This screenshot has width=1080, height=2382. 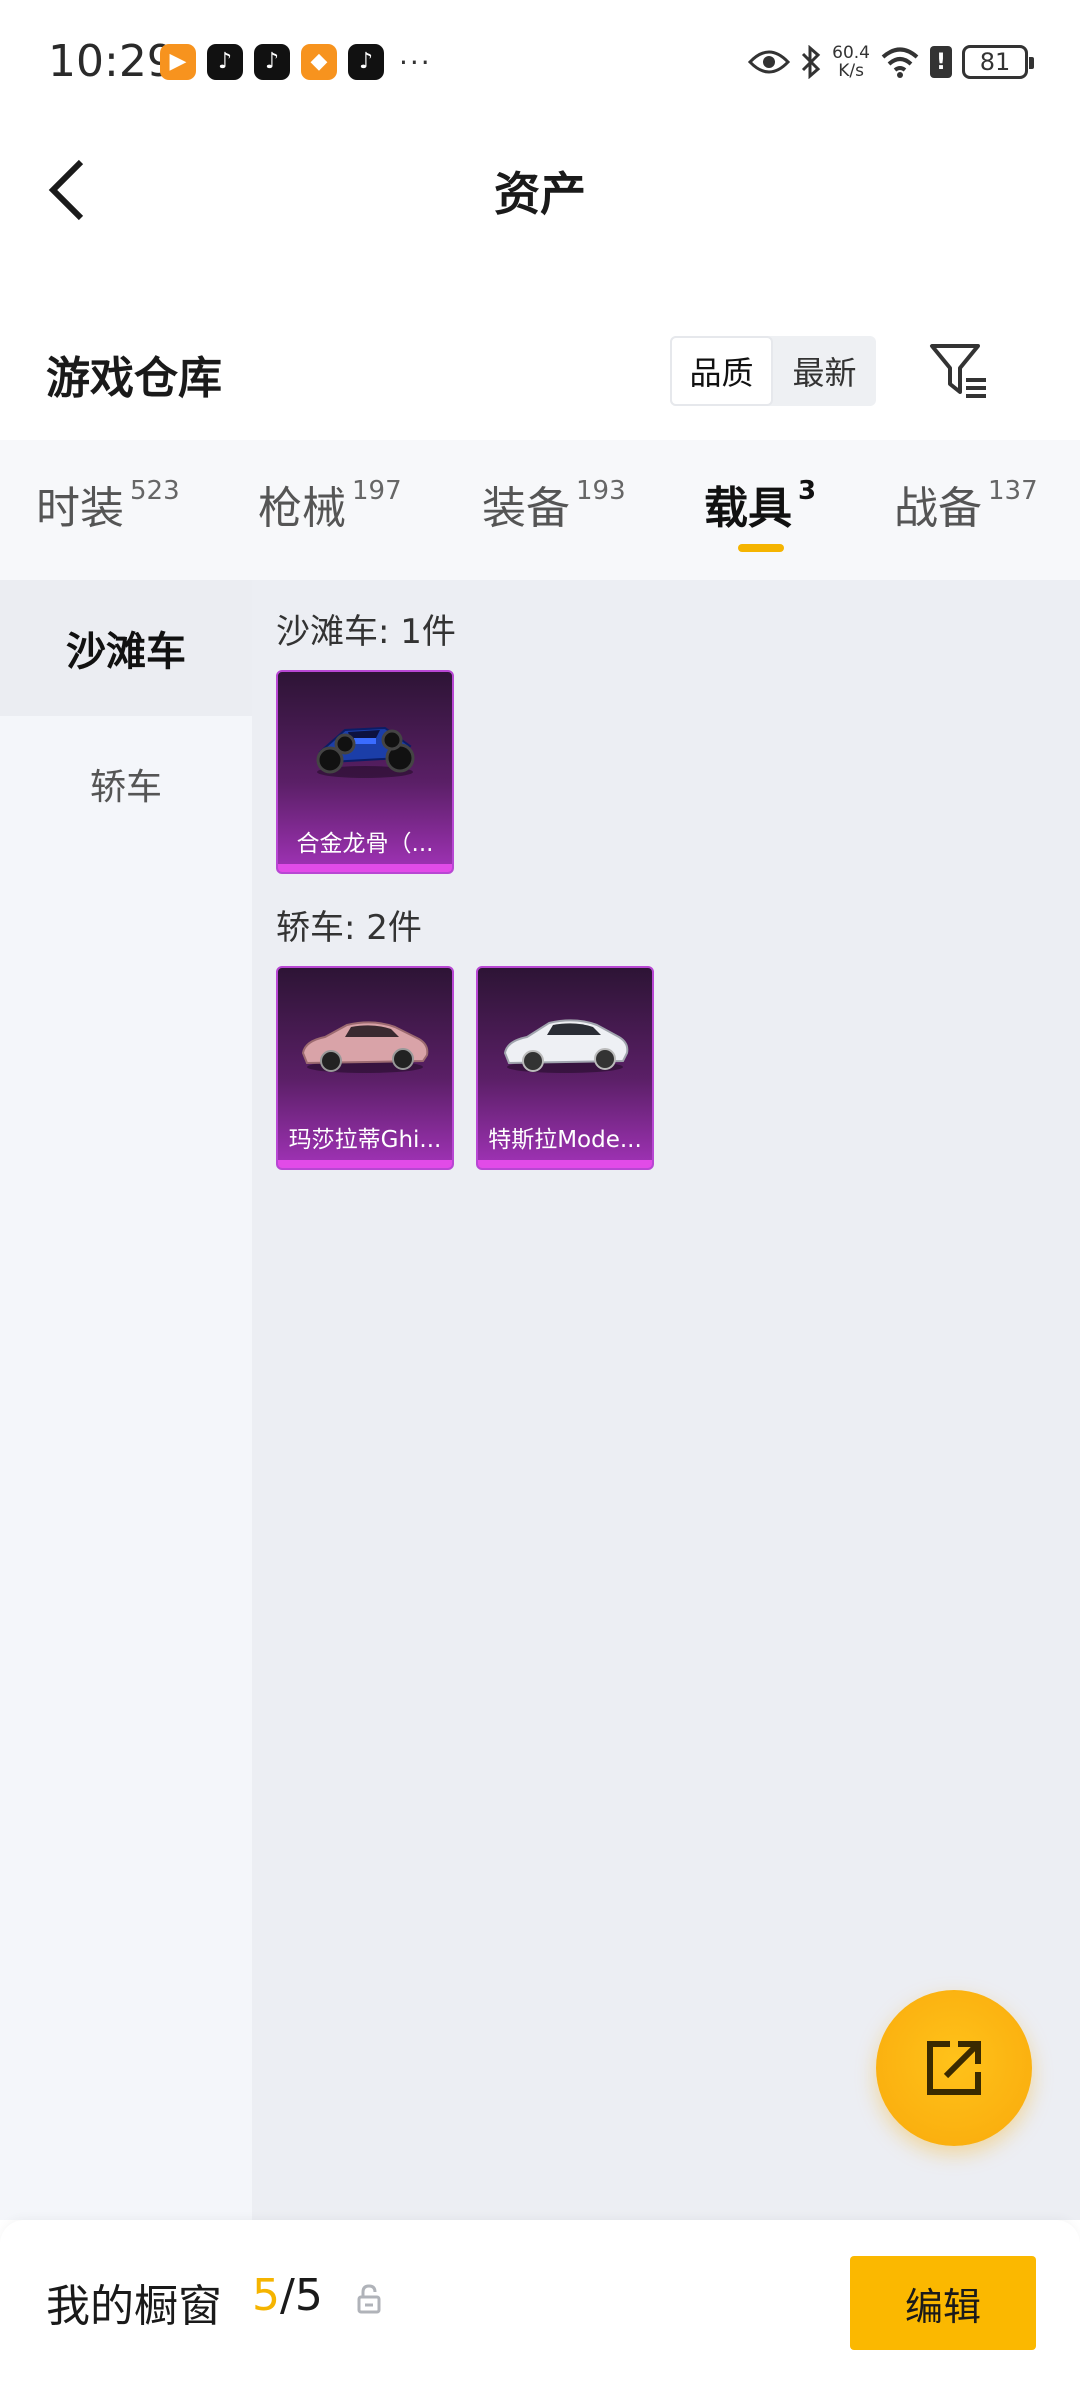 What do you see at coordinates (415, 62) in the screenshot?
I see `more-notifications-icon: ···` at bounding box center [415, 62].